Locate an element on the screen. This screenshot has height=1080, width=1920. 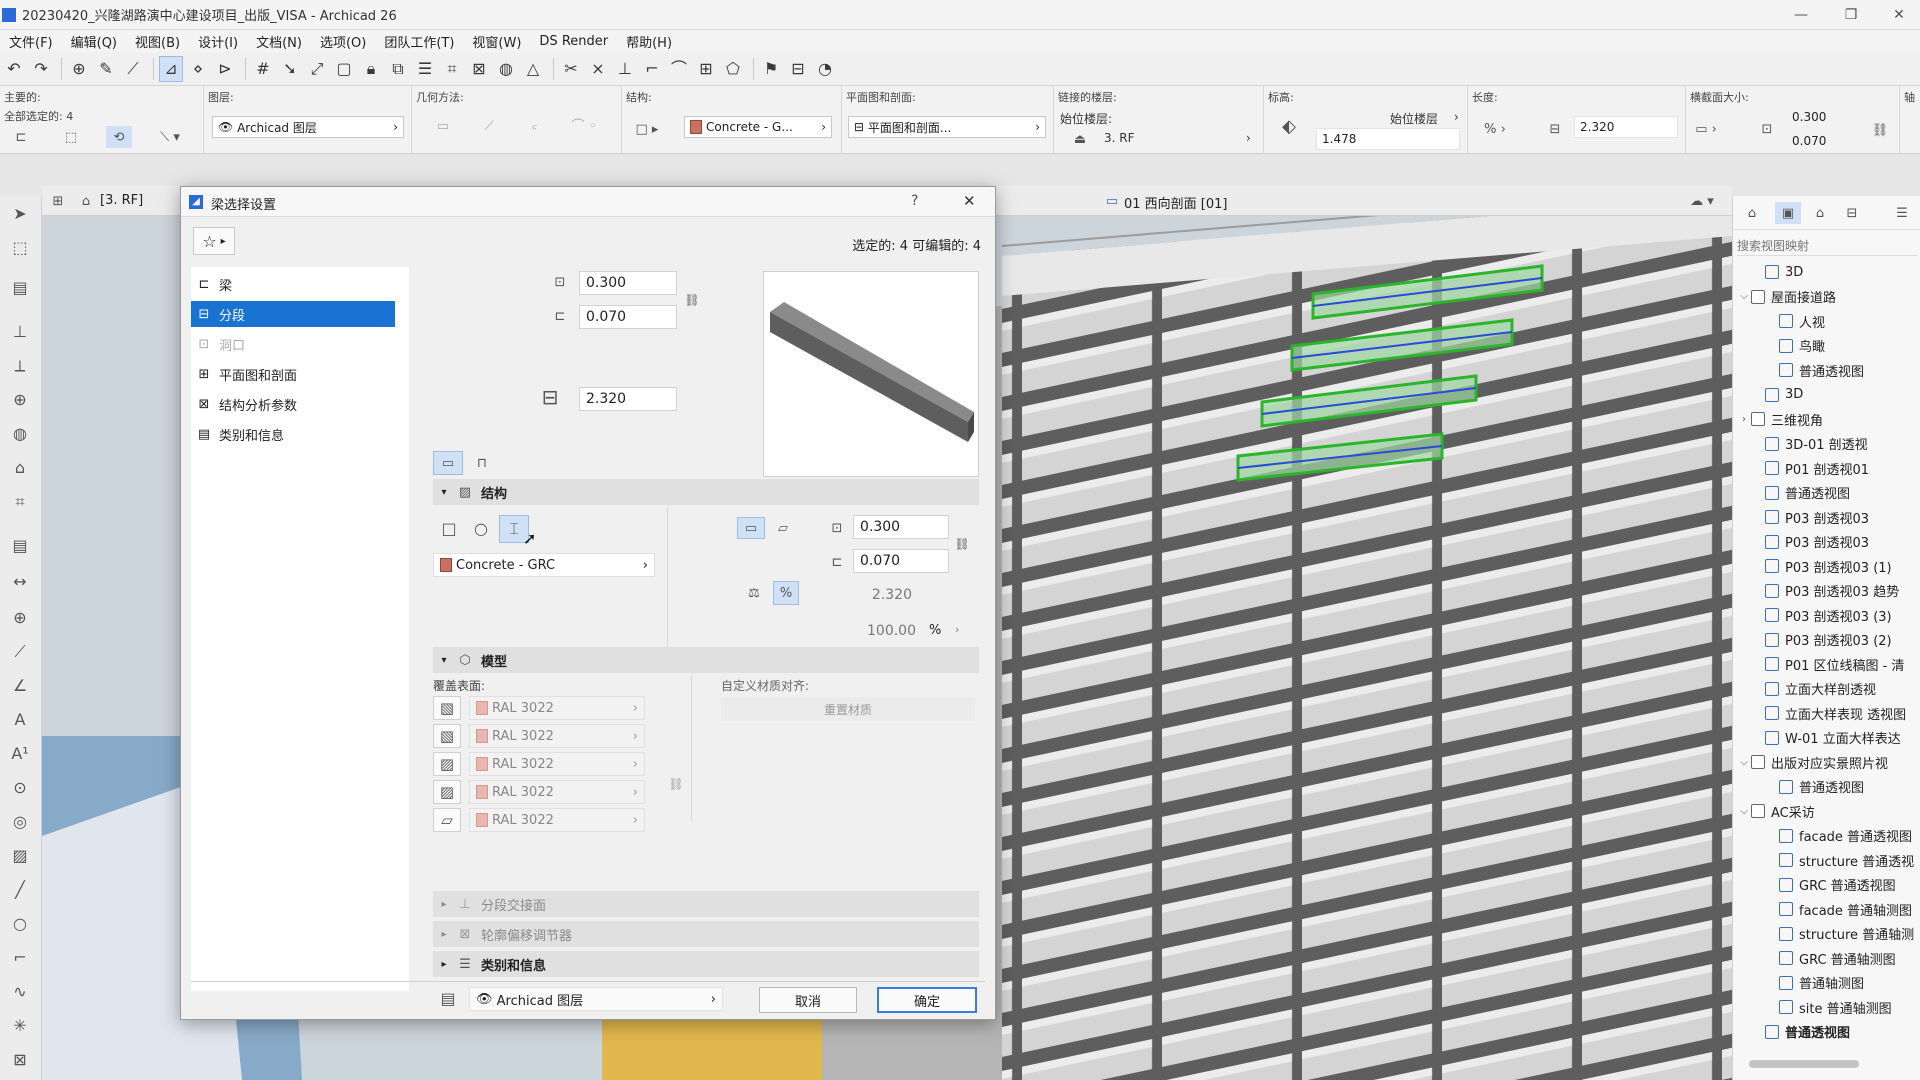
profile-modifiers-section-header: ▸ ⊠ 轮廓偏移调节器 is located at coordinates (706, 934).